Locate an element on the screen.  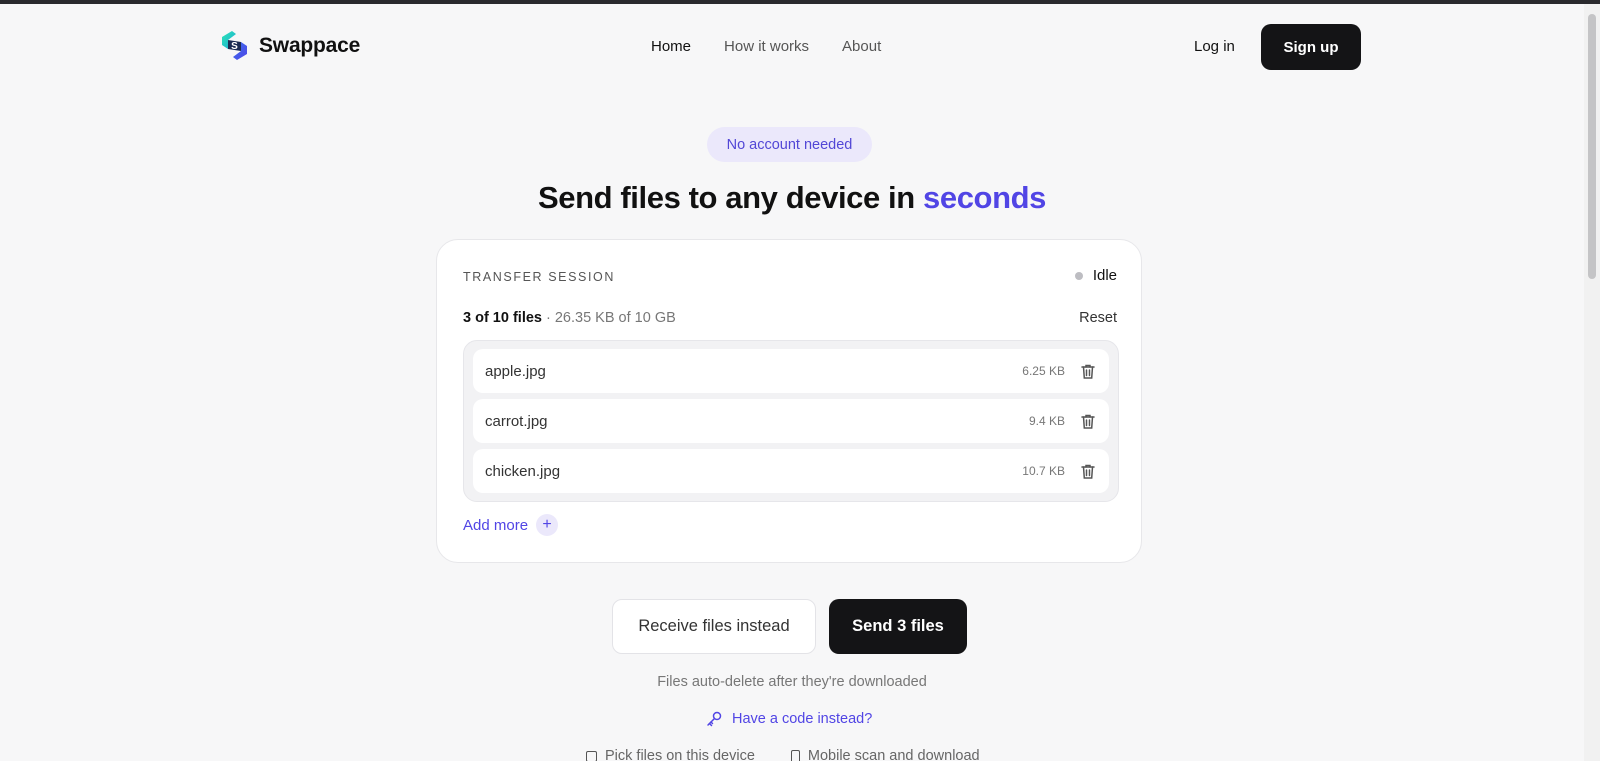
file-name: apple.jpg is located at coordinates (515, 371).